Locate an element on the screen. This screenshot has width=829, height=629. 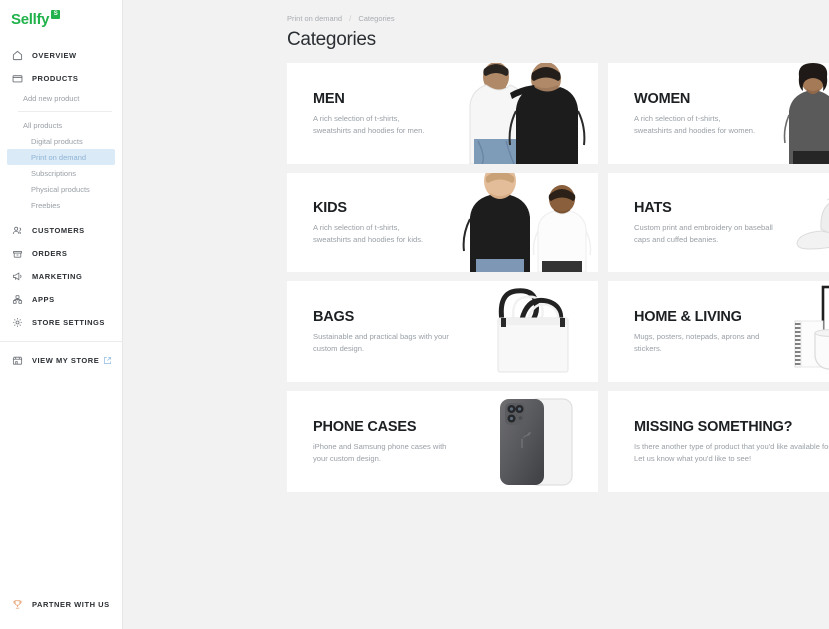
women-photo is located at coordinates (799, 113).